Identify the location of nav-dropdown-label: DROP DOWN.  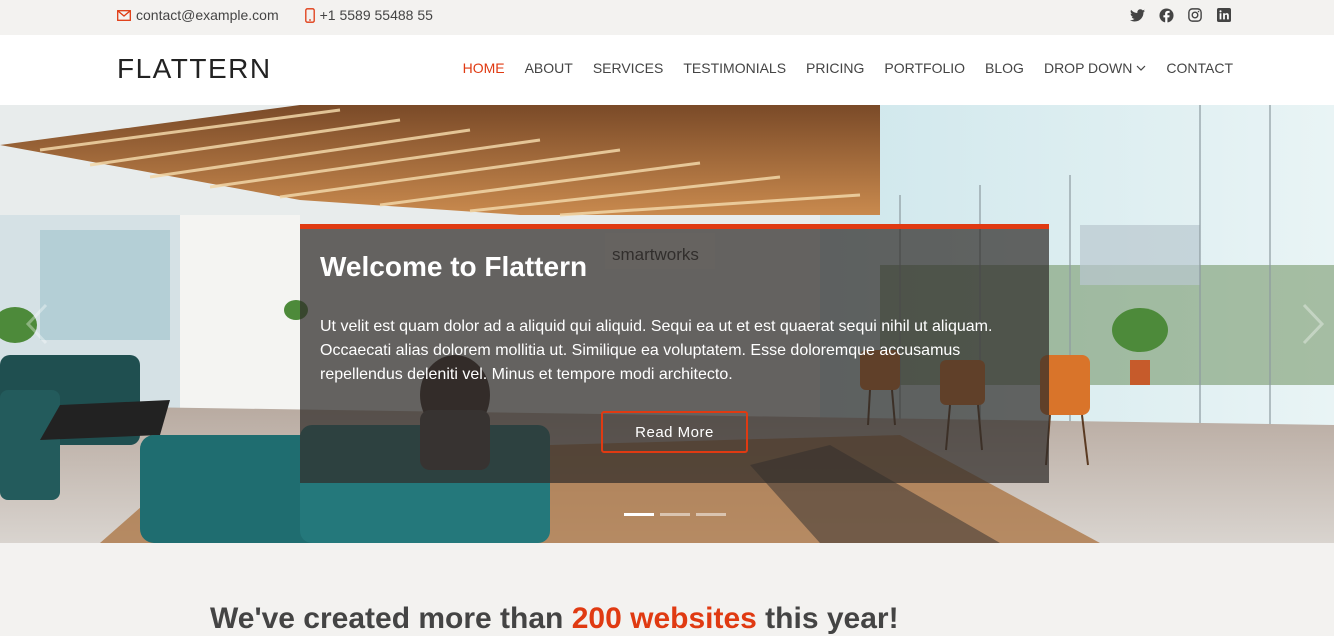
(1088, 68).